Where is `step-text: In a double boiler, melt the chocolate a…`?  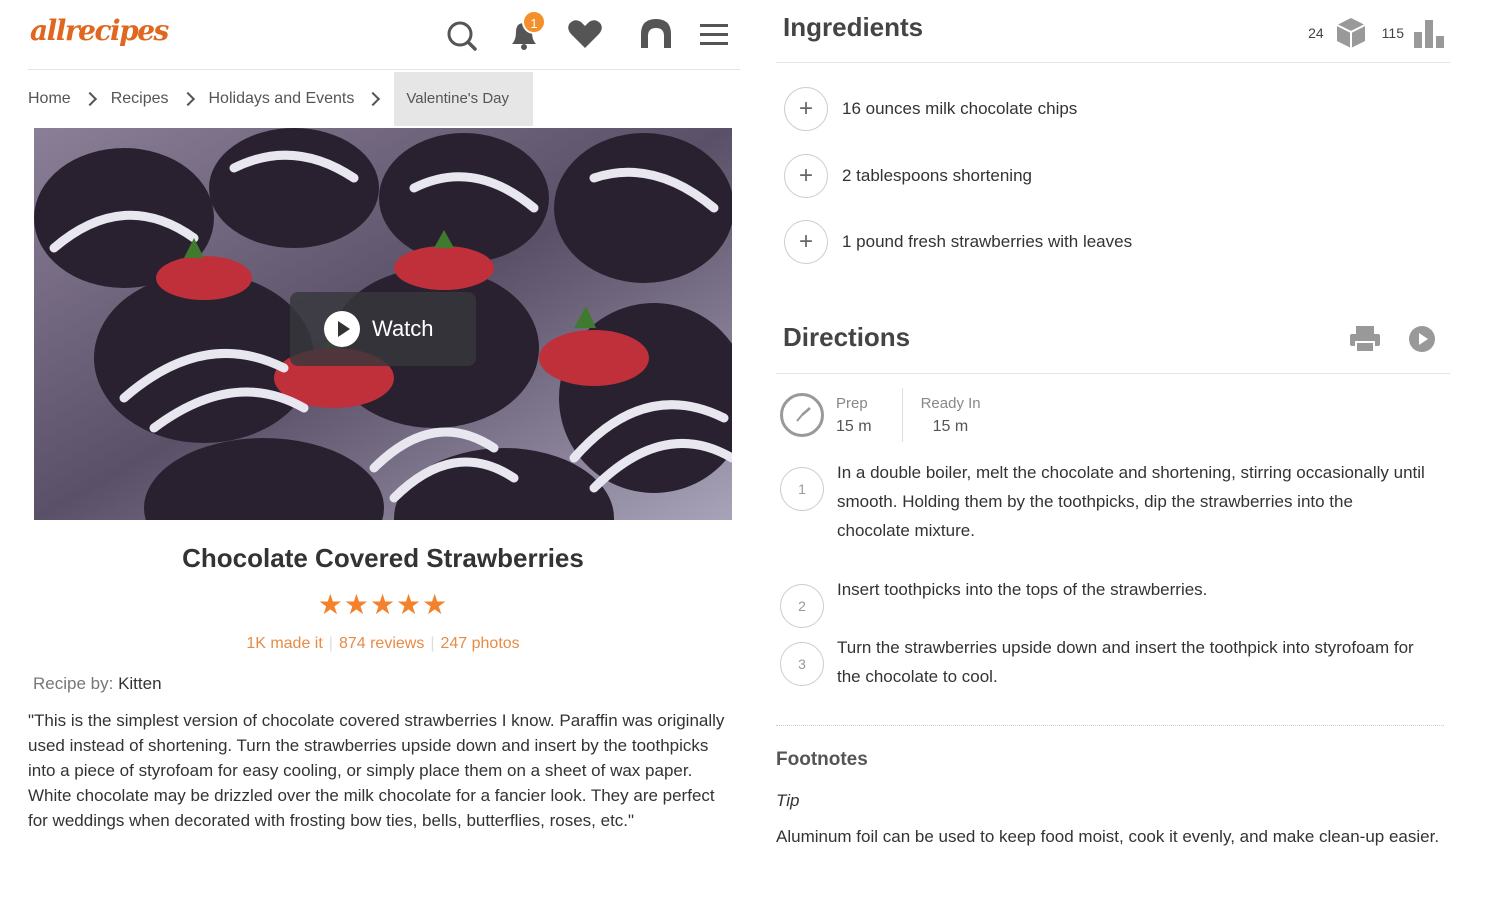 step-text: In a double boiler, melt the chocolate a… is located at coordinates (1131, 501).